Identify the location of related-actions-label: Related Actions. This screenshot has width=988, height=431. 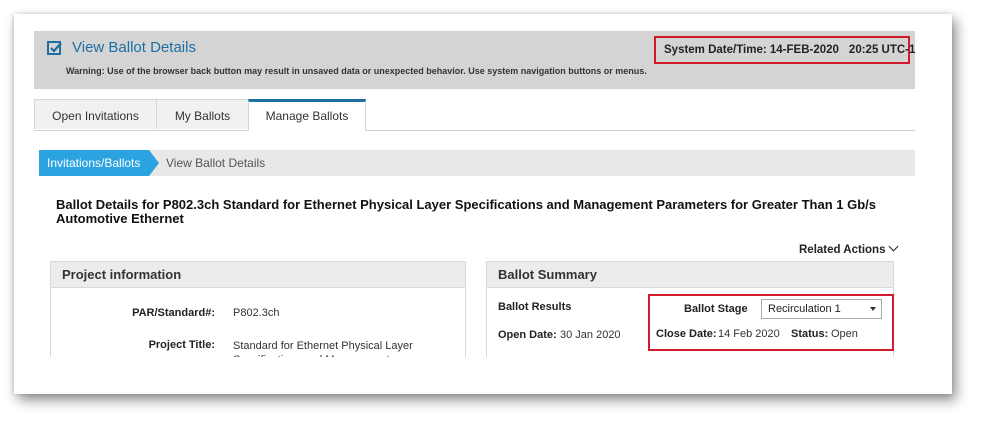
(842, 250).